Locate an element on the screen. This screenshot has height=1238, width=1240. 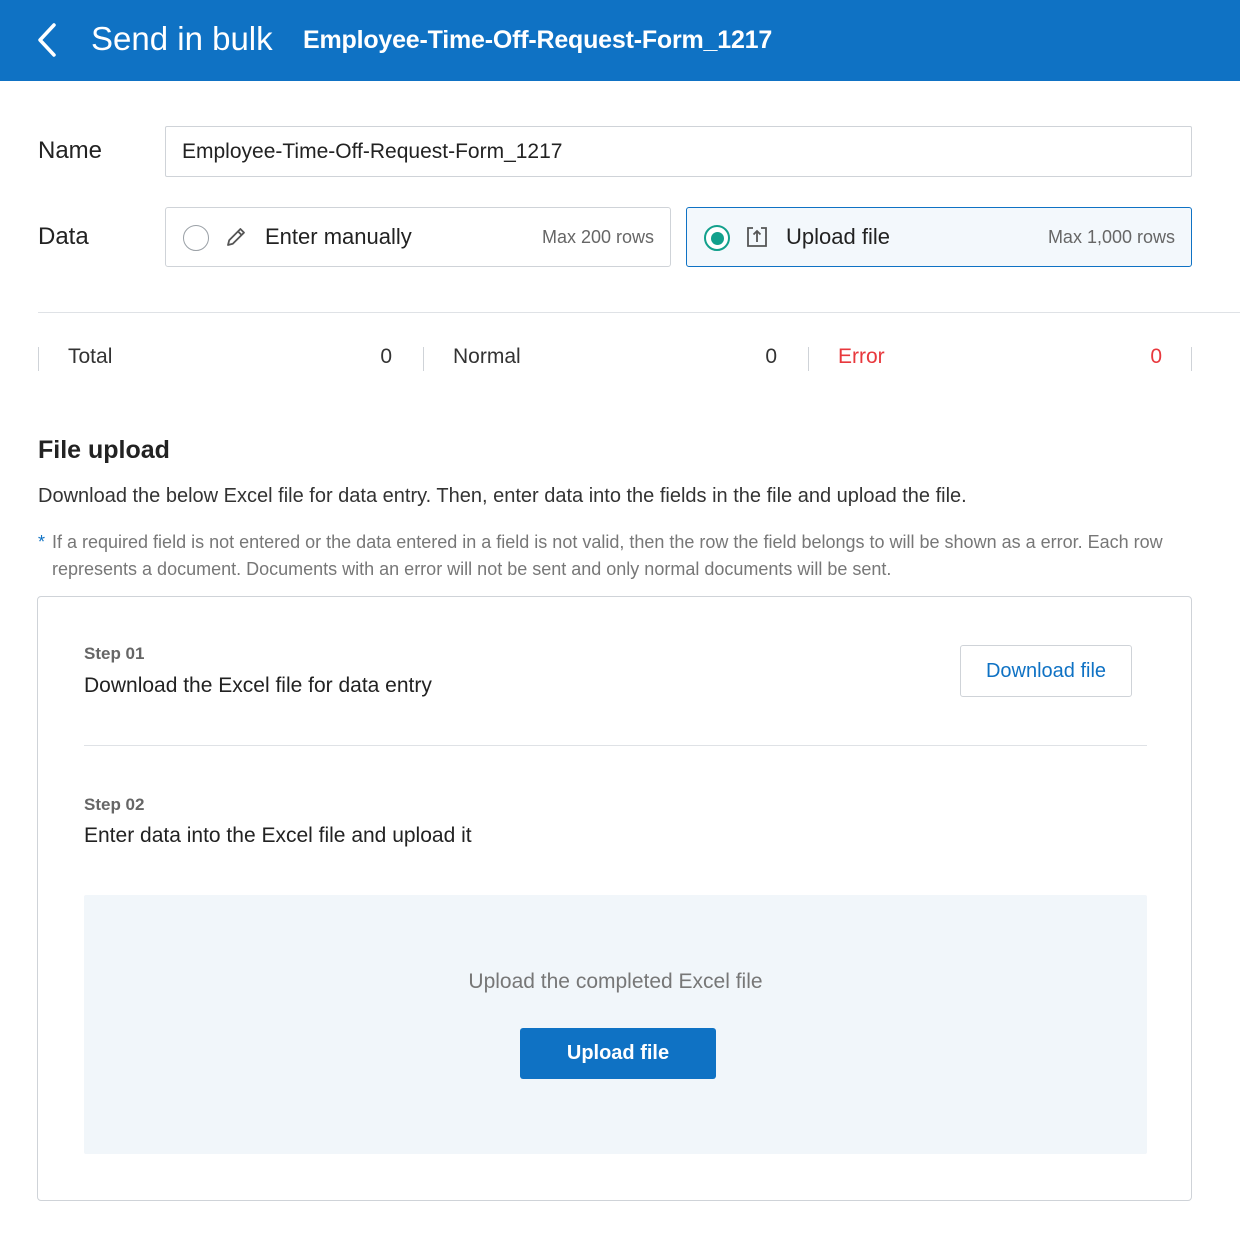
option-max-rows: Max 200 rows is located at coordinates (597, 237).